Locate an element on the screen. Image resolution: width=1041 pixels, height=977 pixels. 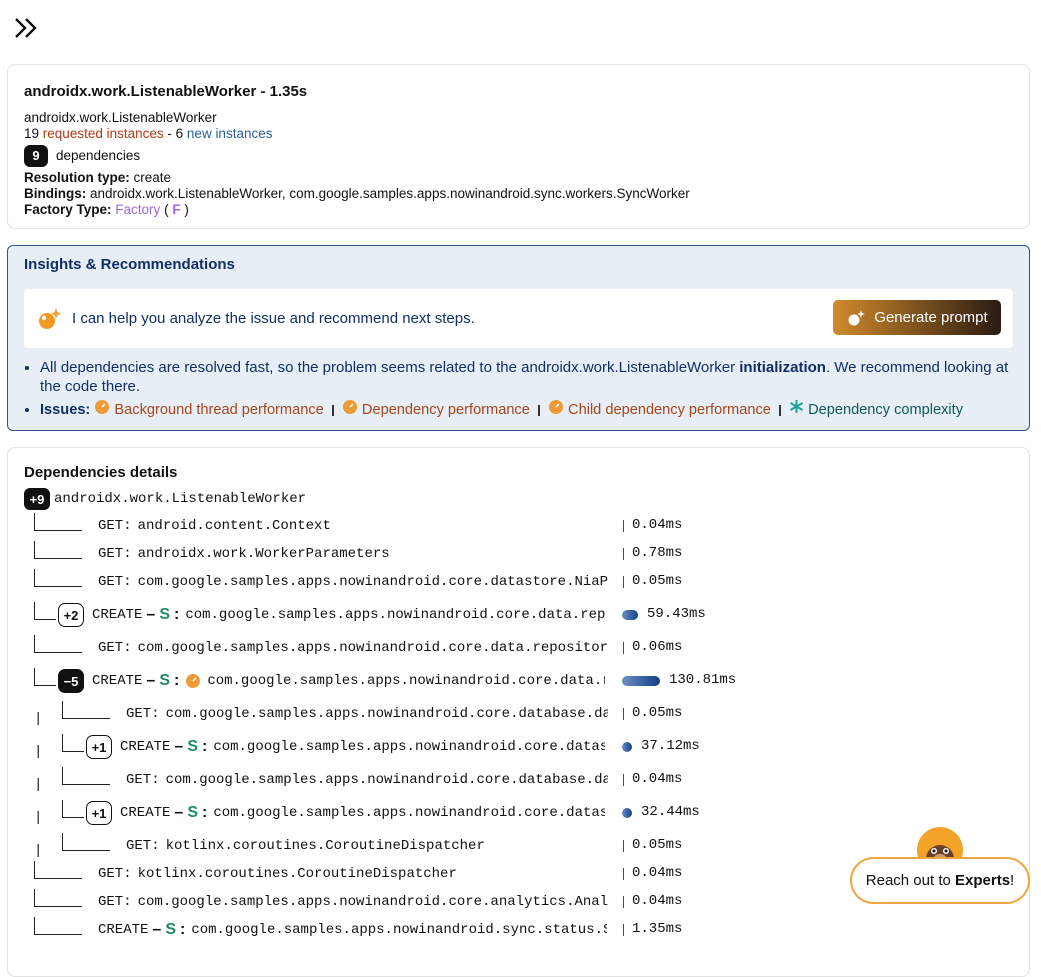
dependency-row: GET: androidx.work.WorkerParameters is located at coordinates (346, 554).